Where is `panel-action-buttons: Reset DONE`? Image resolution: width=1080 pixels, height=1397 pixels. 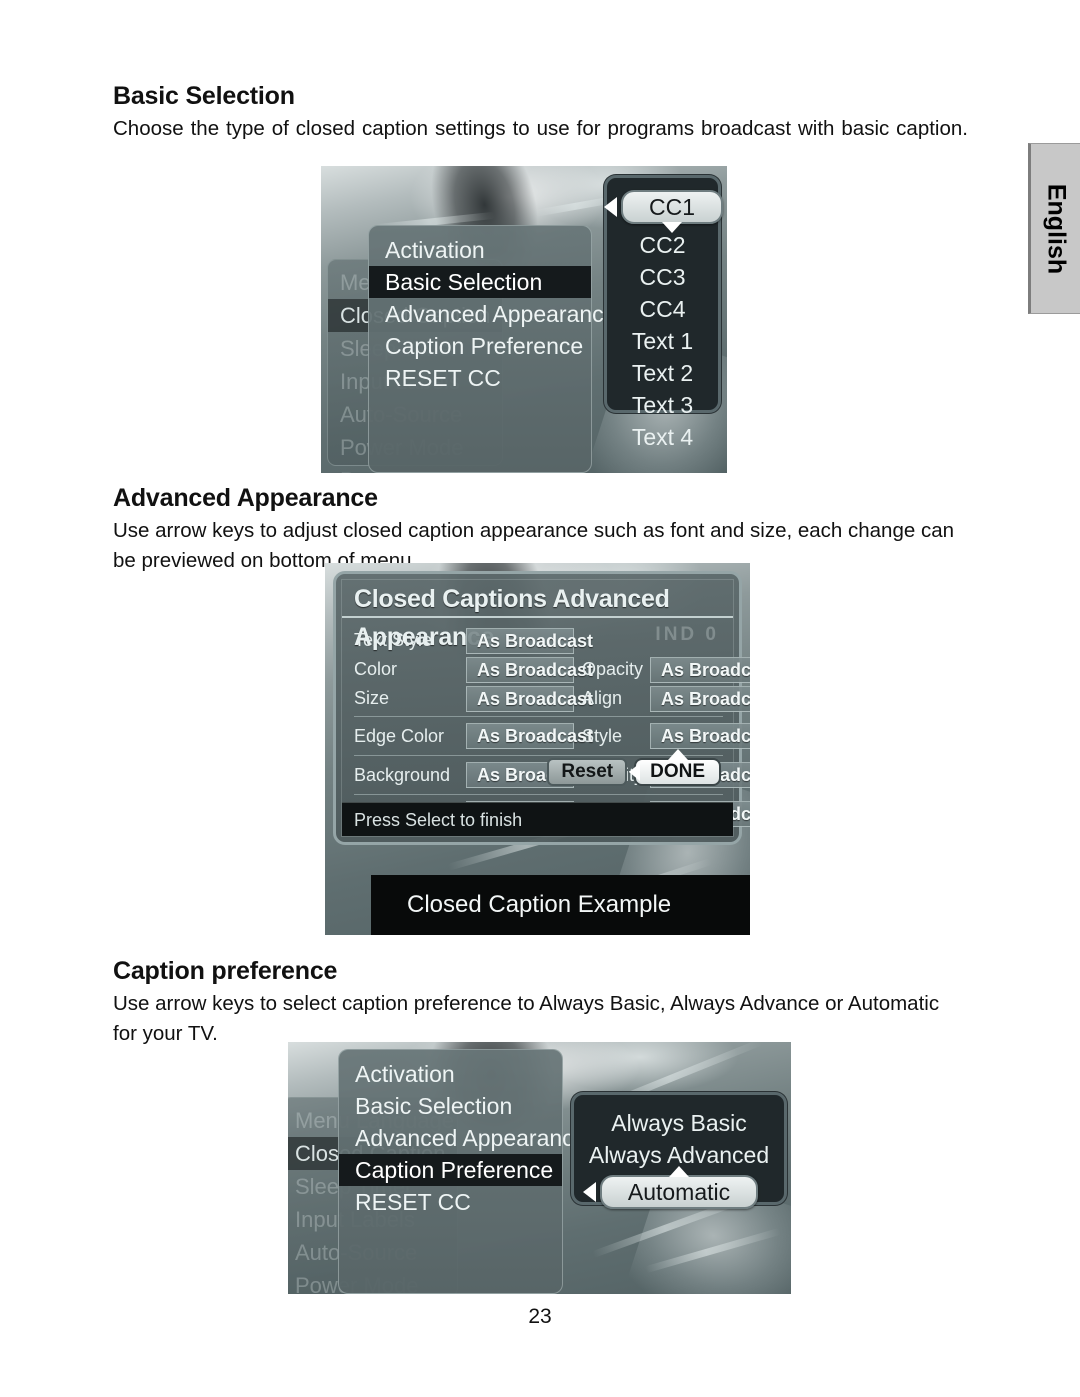 panel-action-buttons: Reset DONE is located at coordinates (634, 767).